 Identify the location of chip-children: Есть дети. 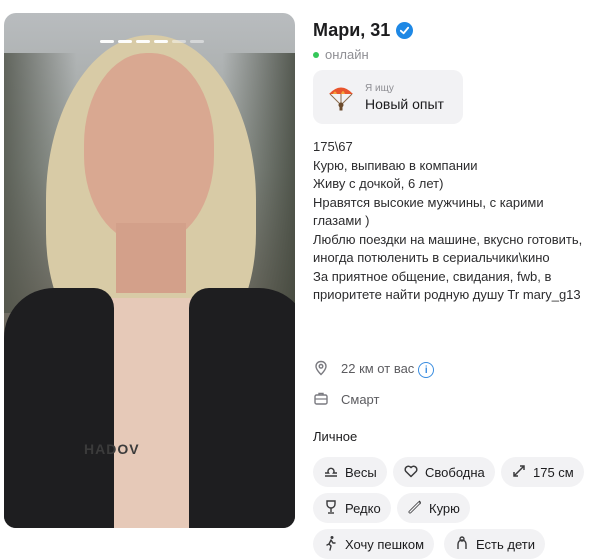
(494, 544).